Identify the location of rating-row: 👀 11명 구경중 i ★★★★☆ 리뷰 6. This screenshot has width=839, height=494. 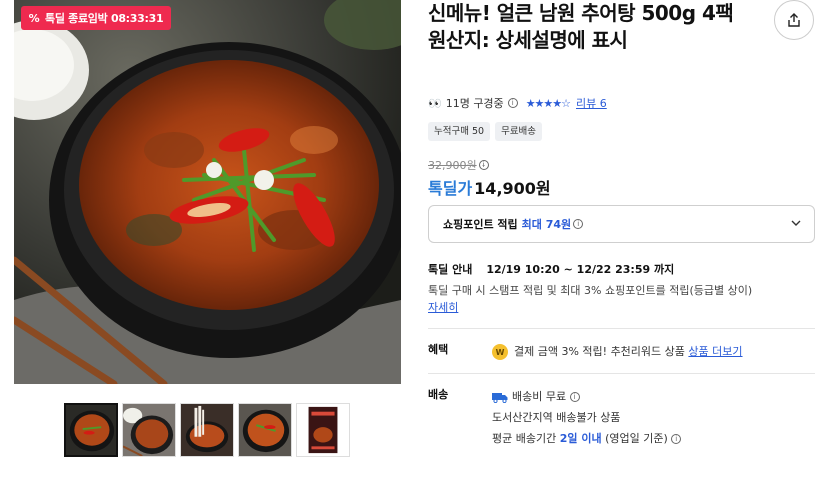
(517, 103).